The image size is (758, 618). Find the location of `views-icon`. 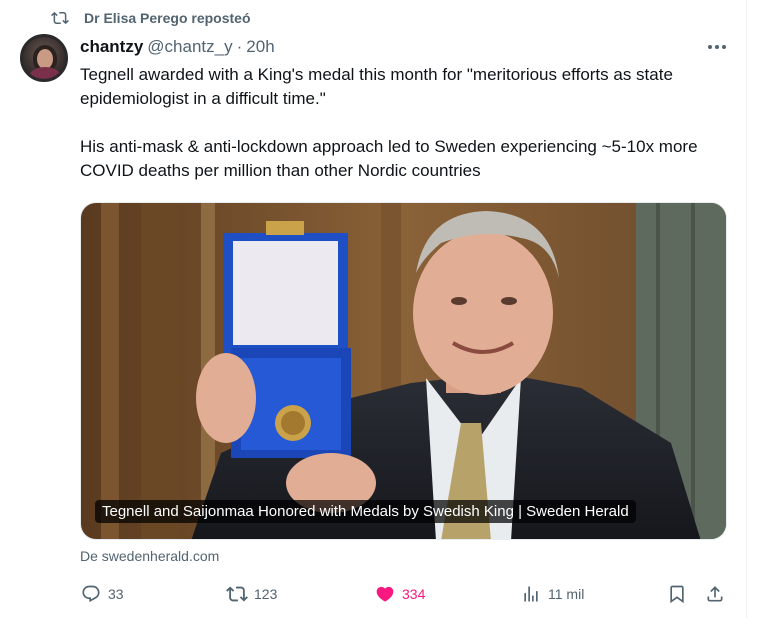

views-icon is located at coordinates (531, 594).